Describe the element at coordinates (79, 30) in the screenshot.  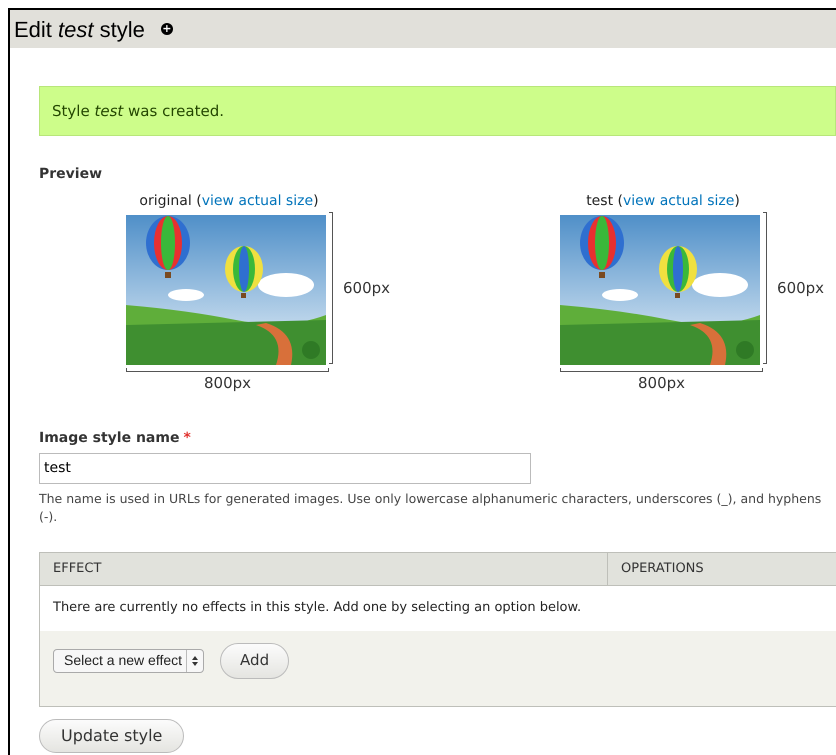
I see `page-title: Edit test style` at that location.